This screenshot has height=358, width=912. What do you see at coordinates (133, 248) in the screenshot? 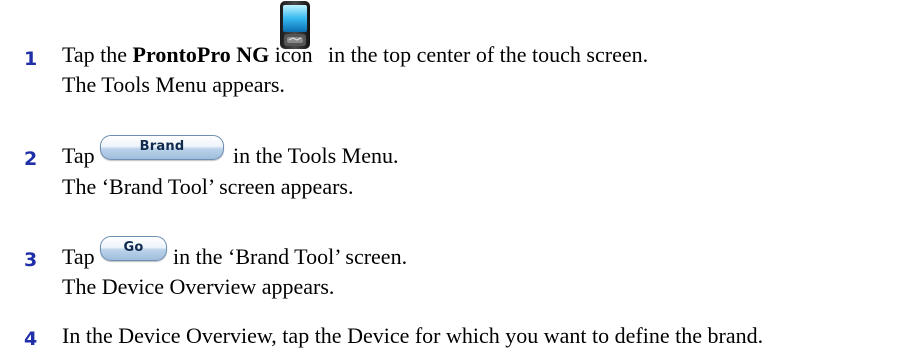
I see `go-button: Go` at bounding box center [133, 248].